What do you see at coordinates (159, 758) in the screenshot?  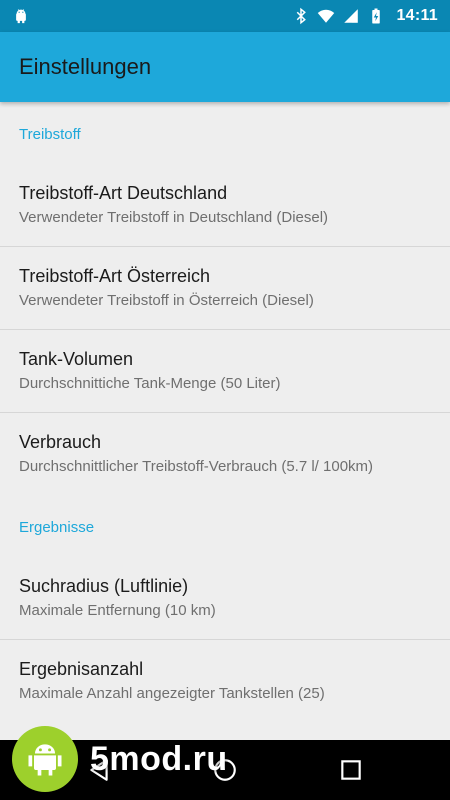 I see `watermark-text: 5mod.ru` at bounding box center [159, 758].